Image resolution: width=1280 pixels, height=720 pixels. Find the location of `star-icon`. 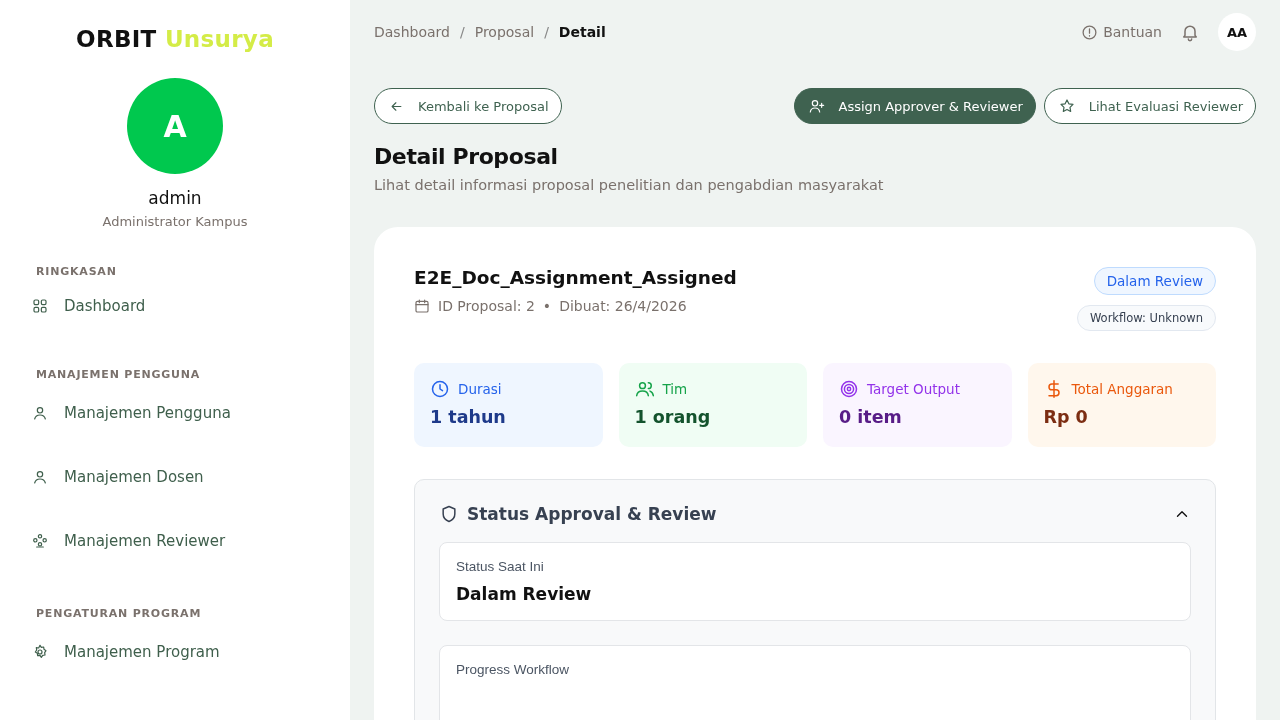

star-icon is located at coordinates (1066, 106).